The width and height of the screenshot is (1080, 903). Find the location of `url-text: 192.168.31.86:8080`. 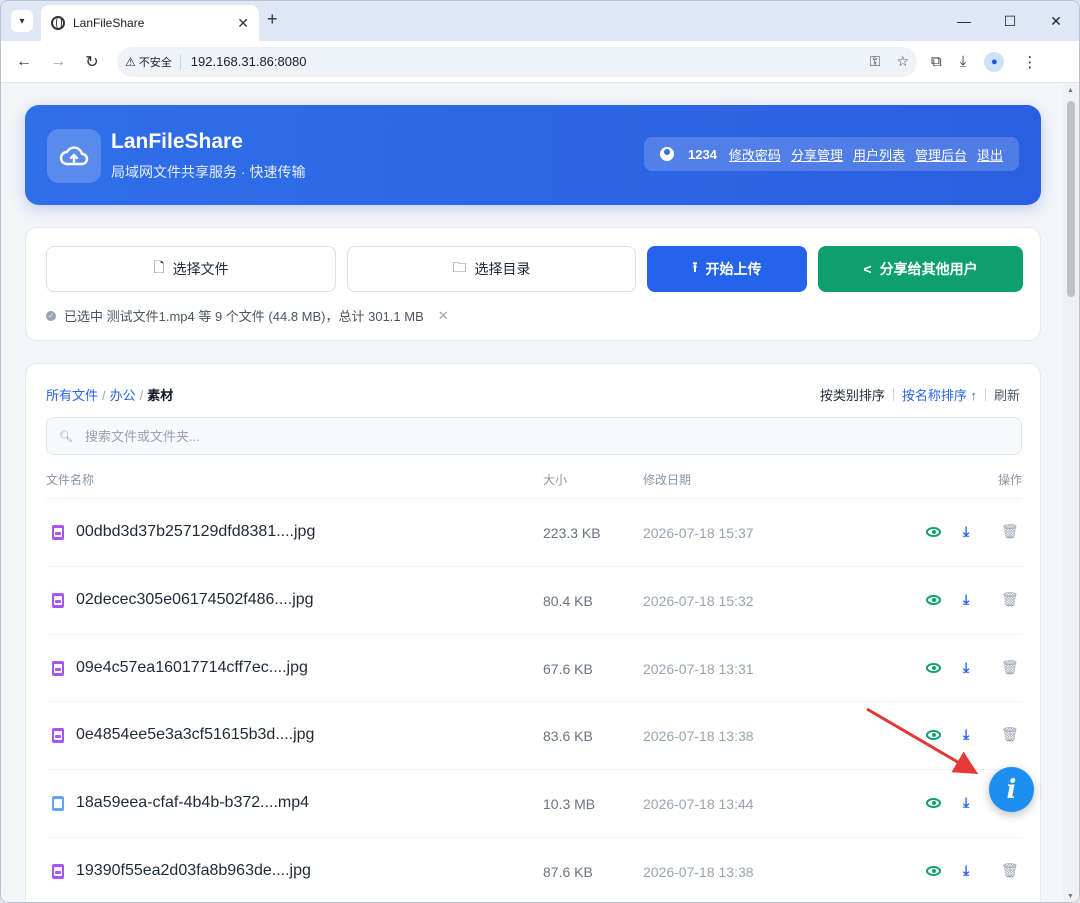

url-text: 192.168.31.86:8080 is located at coordinates (522, 61).